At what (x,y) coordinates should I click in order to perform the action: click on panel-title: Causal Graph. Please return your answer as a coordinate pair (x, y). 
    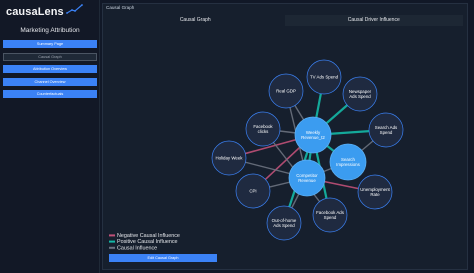
    Looking at the image, I should click on (120, 7).